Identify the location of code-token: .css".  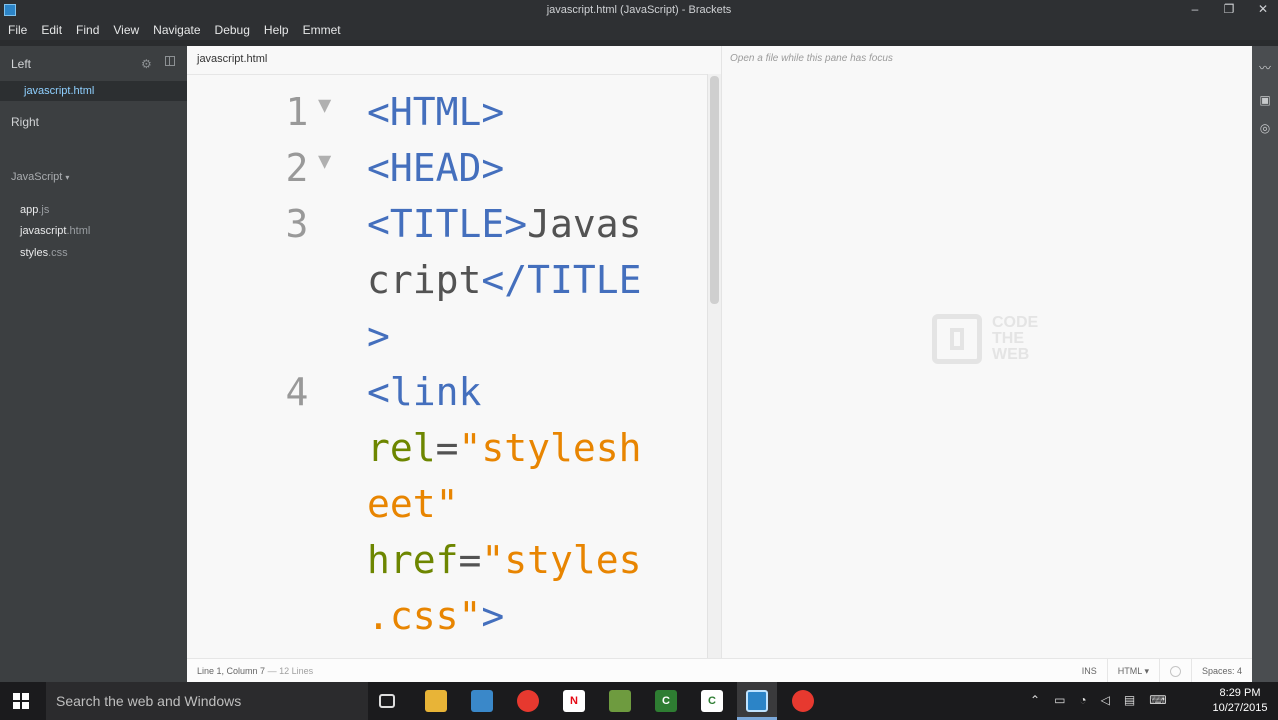
(424, 616).